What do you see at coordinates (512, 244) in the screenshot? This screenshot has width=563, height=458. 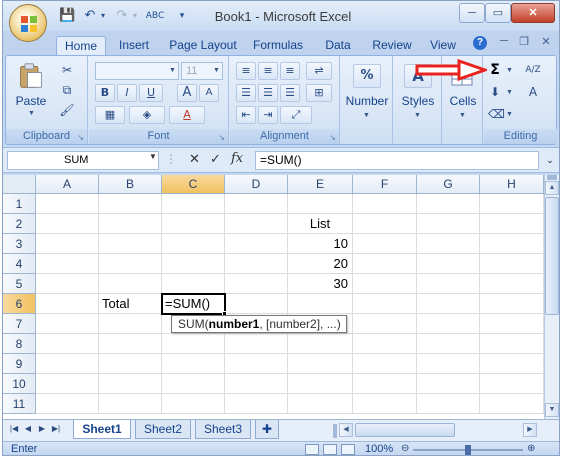 I see `cell-h3` at bounding box center [512, 244].